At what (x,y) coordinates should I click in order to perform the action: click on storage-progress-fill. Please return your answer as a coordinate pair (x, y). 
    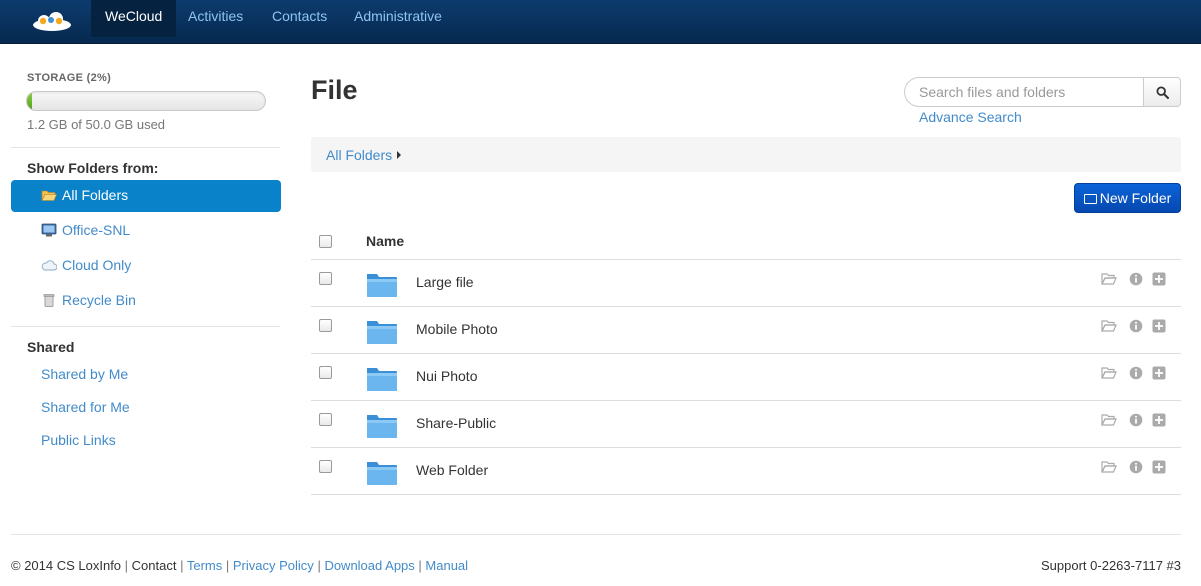
    Looking at the image, I should click on (29, 101).